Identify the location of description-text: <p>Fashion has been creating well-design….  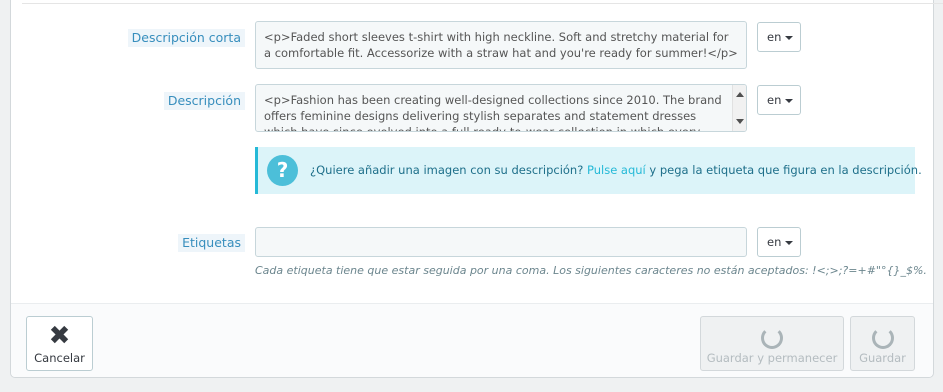
(493, 112).